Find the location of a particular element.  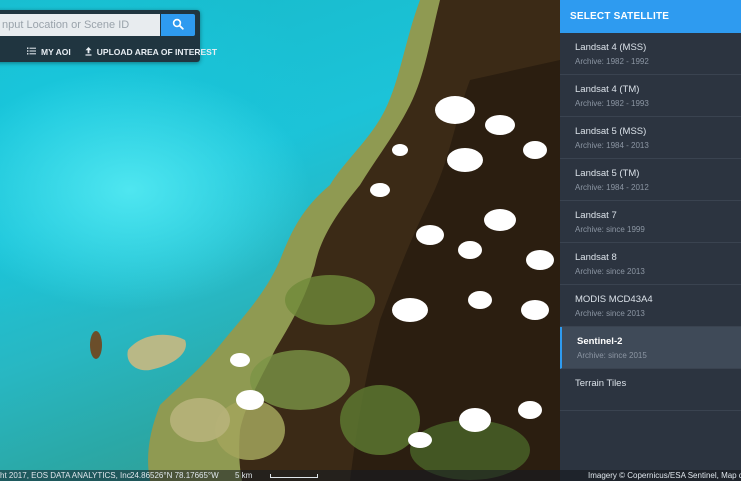

satellite-name: Landsat 5 (MSS) is located at coordinates (611, 131).